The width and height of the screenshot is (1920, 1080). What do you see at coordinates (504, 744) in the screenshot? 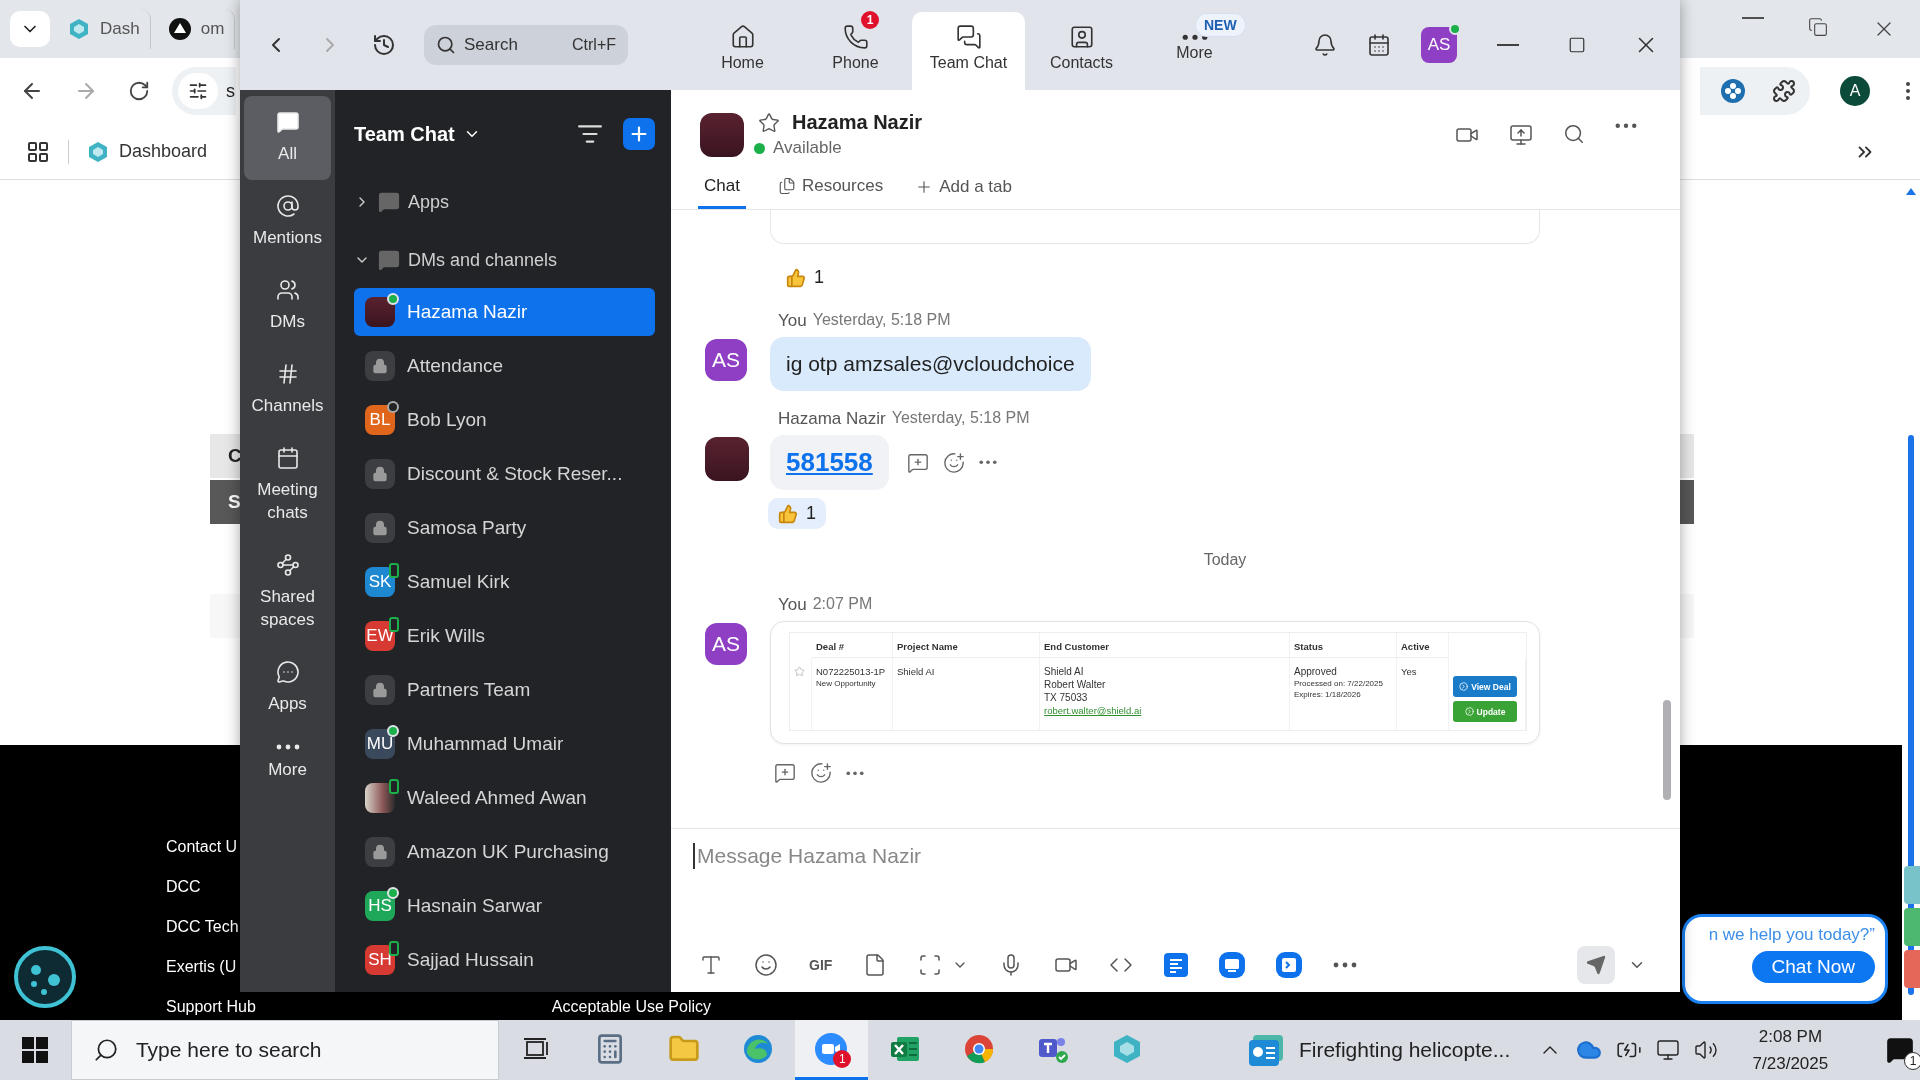
I see `chat-list-item: MU Muhammad Umair` at bounding box center [504, 744].